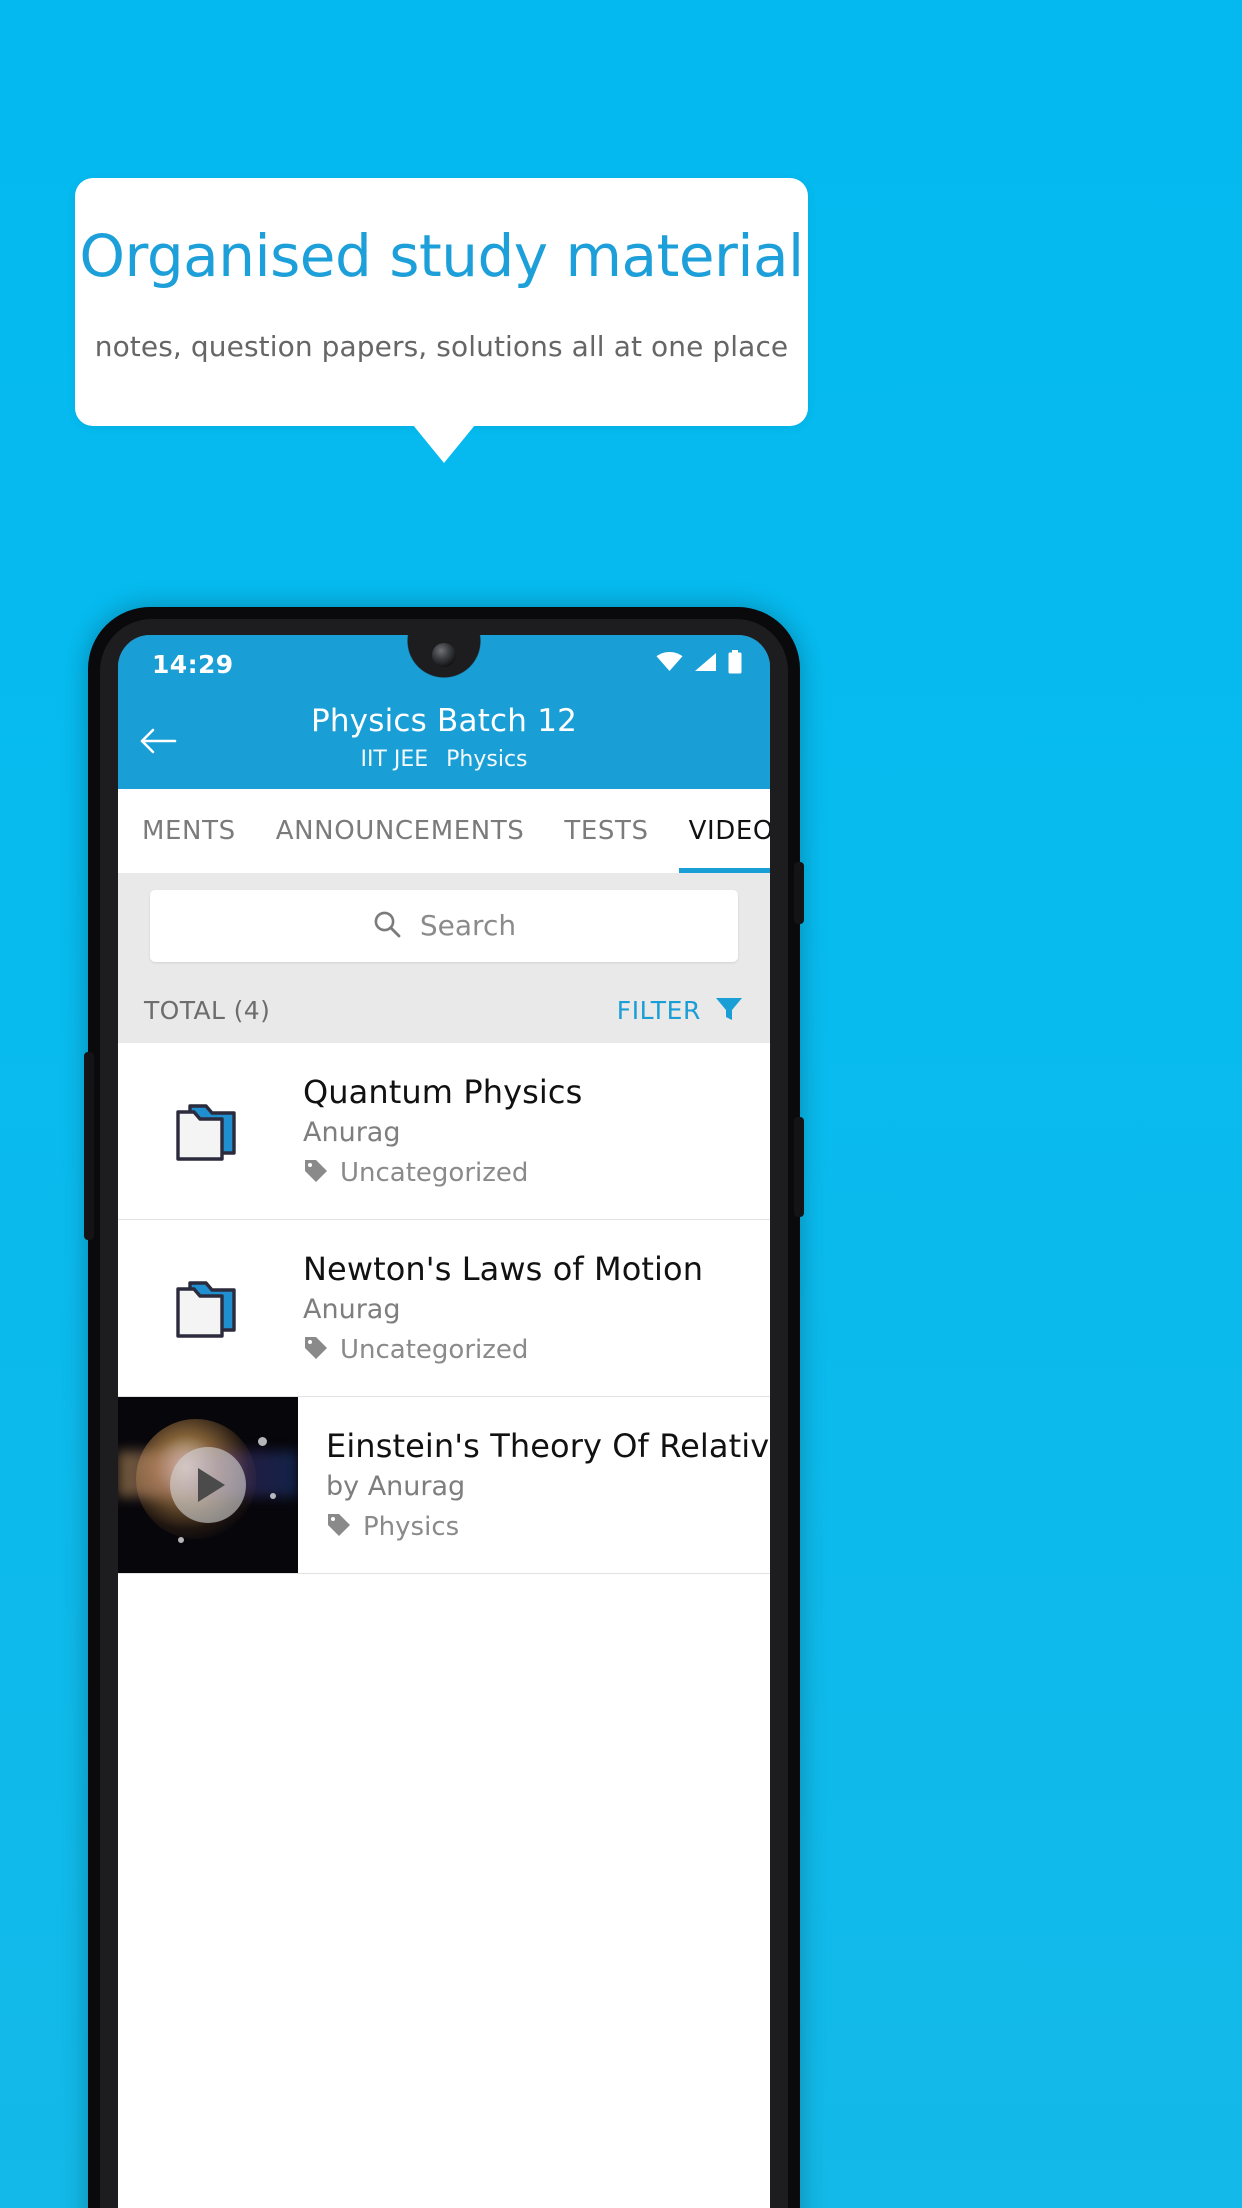 The image size is (1242, 2208). Describe the element at coordinates (207, 1010) in the screenshot. I see `total-count-label: TOTAL (4)` at that location.